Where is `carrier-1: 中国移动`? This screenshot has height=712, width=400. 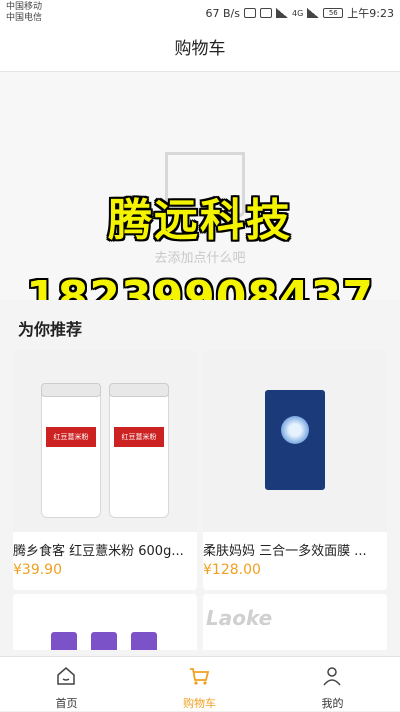 carrier-1: 中国移动 is located at coordinates (24, 7).